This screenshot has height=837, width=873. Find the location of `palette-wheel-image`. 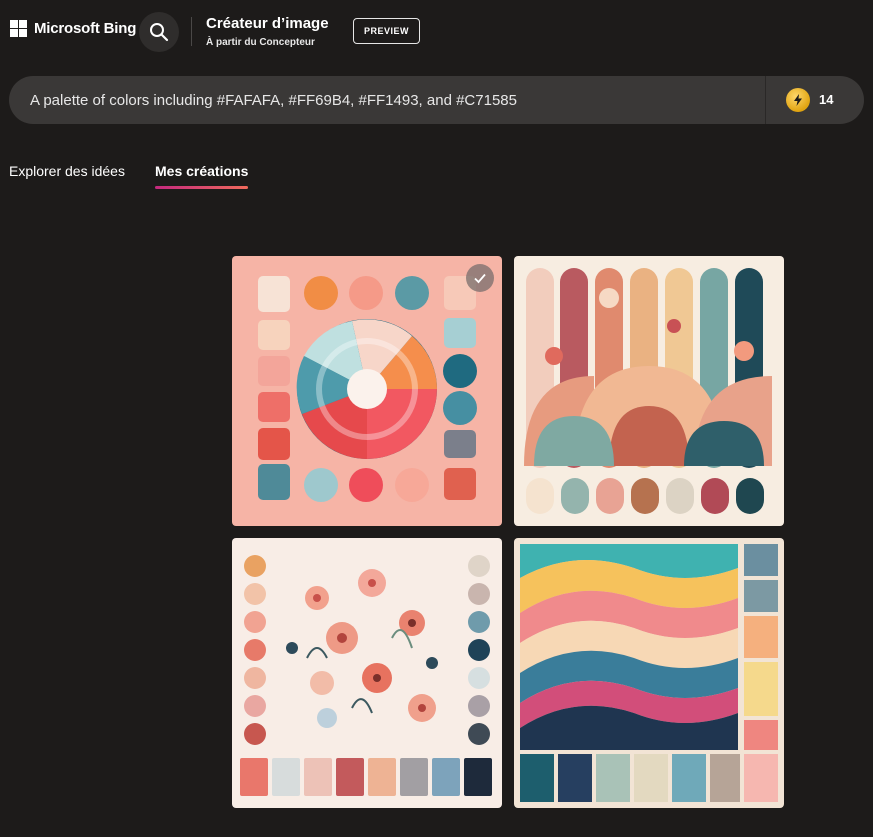

palette-wheel-image is located at coordinates (367, 391).